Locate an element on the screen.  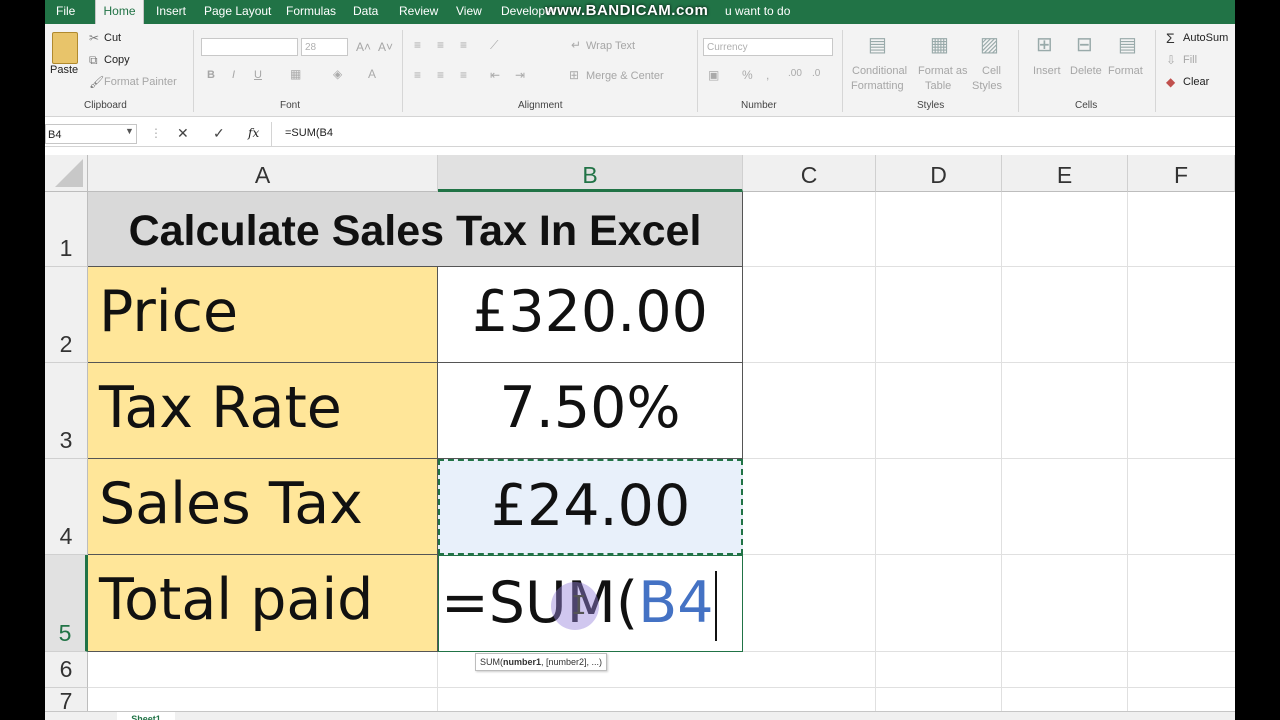
row-header-6: 6 is located at coordinates (66, 670).